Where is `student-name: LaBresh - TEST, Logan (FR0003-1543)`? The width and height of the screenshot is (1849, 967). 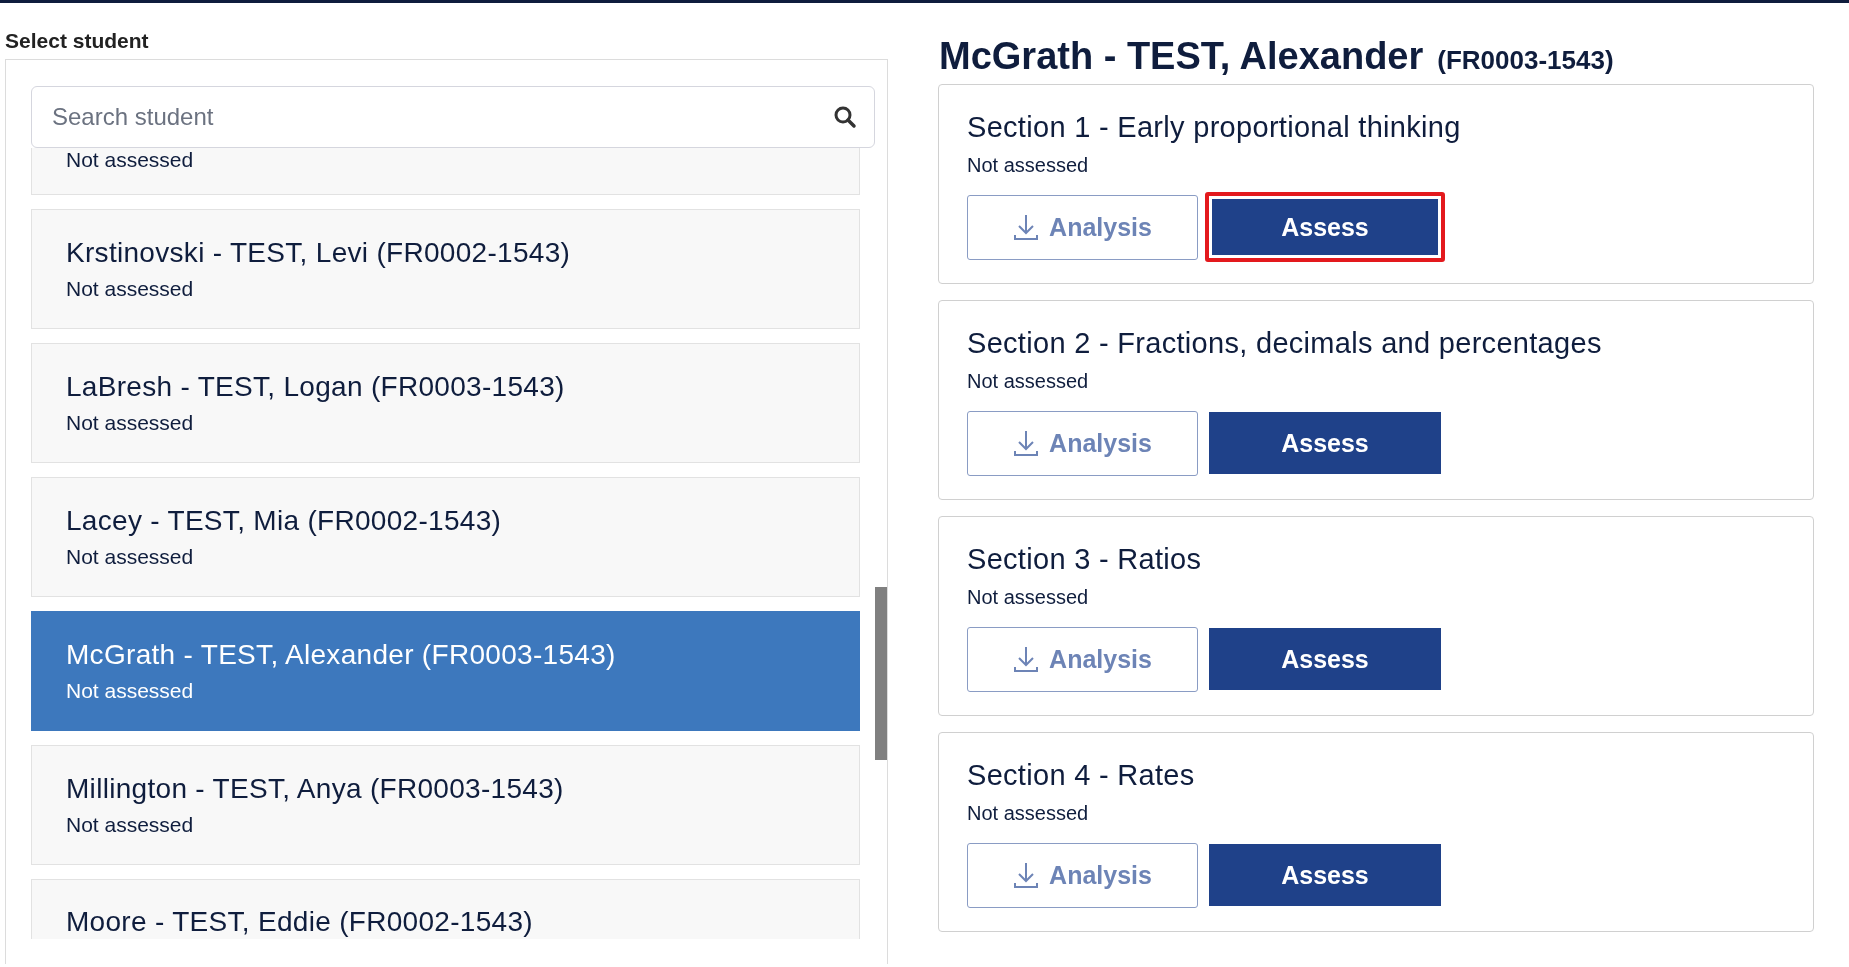
student-name: LaBresh - TEST, Logan (FR0003-1543) is located at coordinates (316, 387).